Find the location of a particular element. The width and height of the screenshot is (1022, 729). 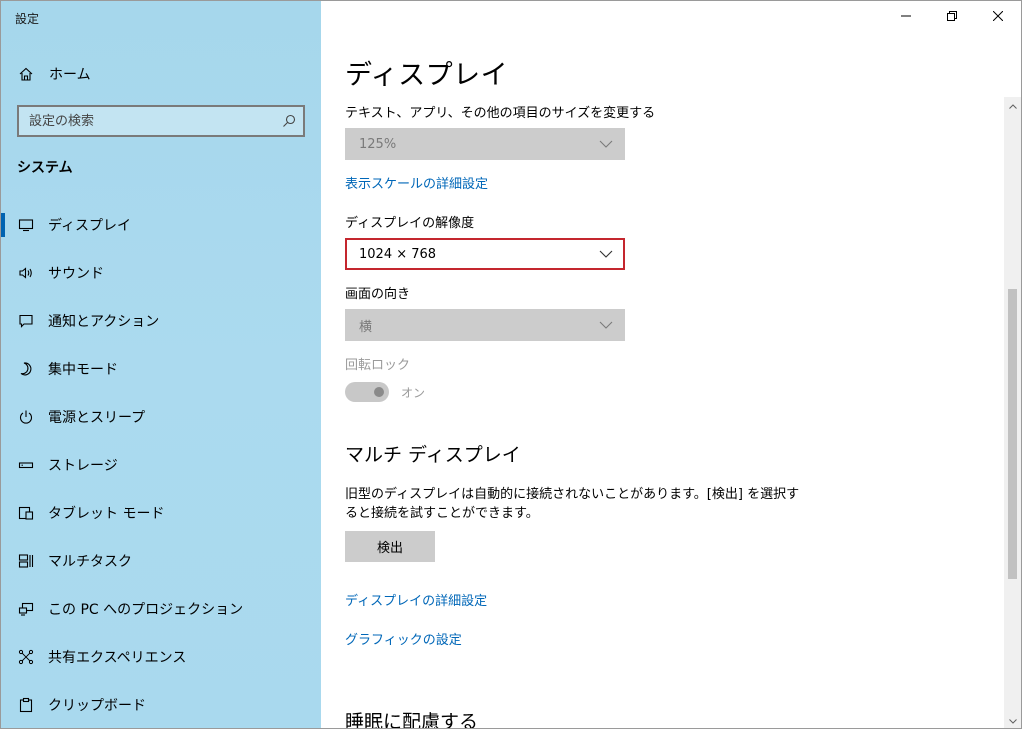

speaker-icon is located at coordinates (26, 273).